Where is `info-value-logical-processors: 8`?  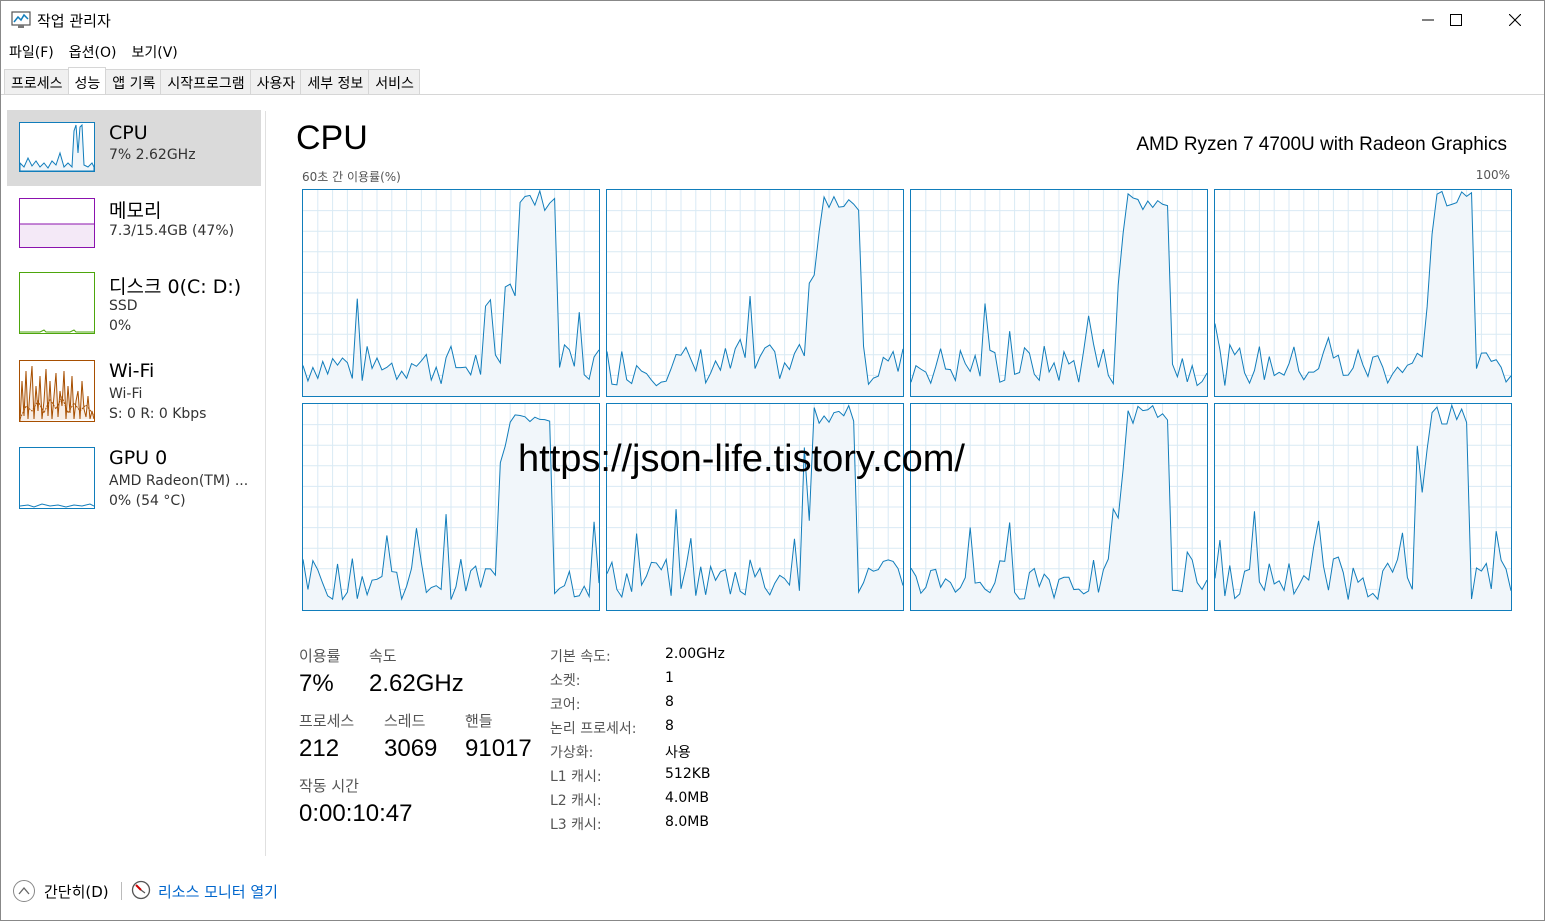 info-value-logical-processors: 8 is located at coordinates (669, 726).